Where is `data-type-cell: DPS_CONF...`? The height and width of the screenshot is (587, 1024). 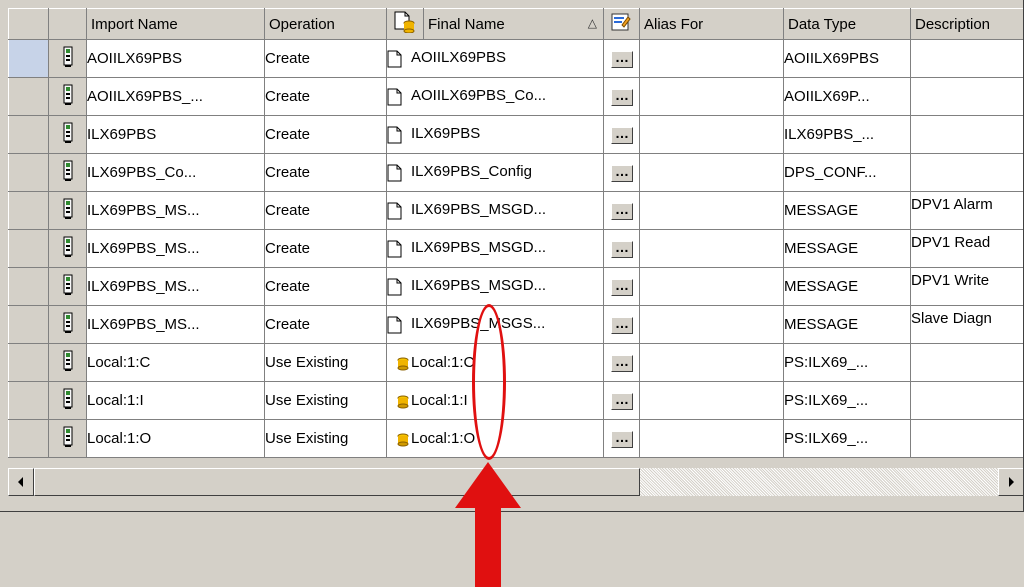 data-type-cell: DPS_CONF... is located at coordinates (847, 172).